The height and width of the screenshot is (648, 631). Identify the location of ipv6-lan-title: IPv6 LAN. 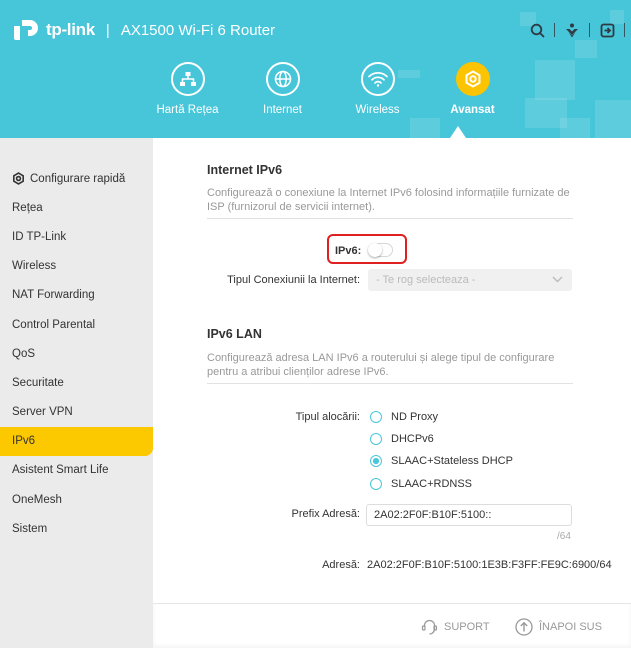
(234, 334).